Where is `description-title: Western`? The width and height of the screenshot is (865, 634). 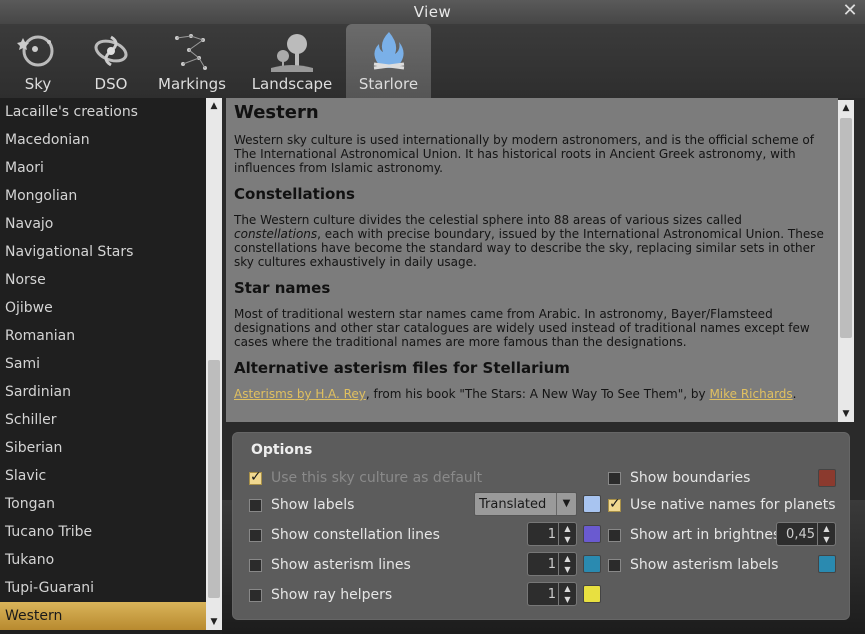 description-title: Western is located at coordinates (276, 112).